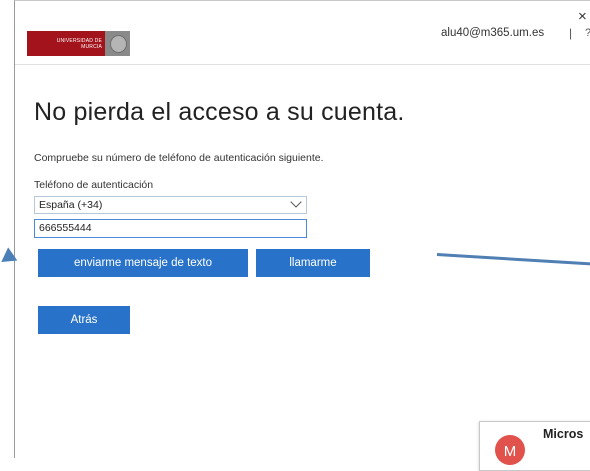 The height and width of the screenshot is (471, 590). What do you see at coordinates (66, 43) in the screenshot?
I see `logo-text: UNIVERSIDAD DE MURCIA` at bounding box center [66, 43].